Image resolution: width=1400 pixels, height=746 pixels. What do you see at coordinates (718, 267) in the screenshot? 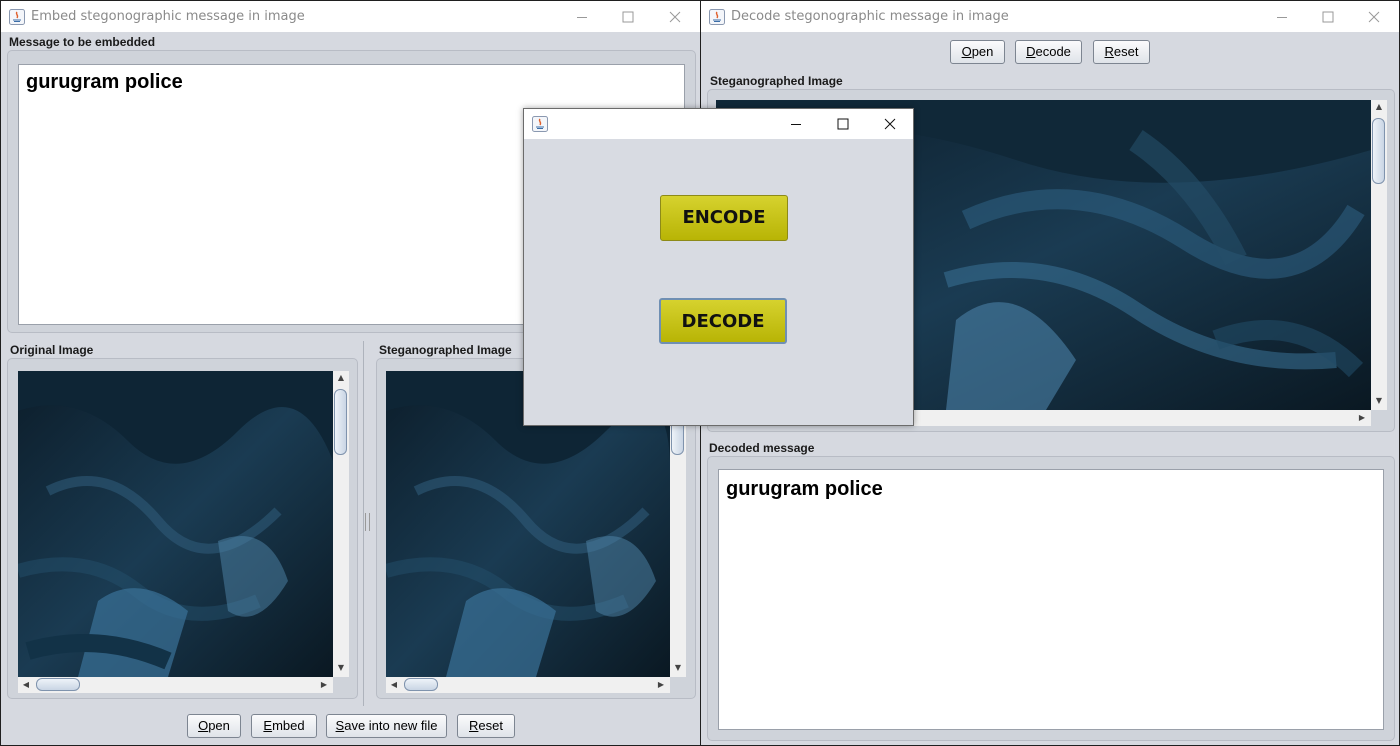
I see `chooser-dialog: ENCODE DECODE` at bounding box center [718, 267].